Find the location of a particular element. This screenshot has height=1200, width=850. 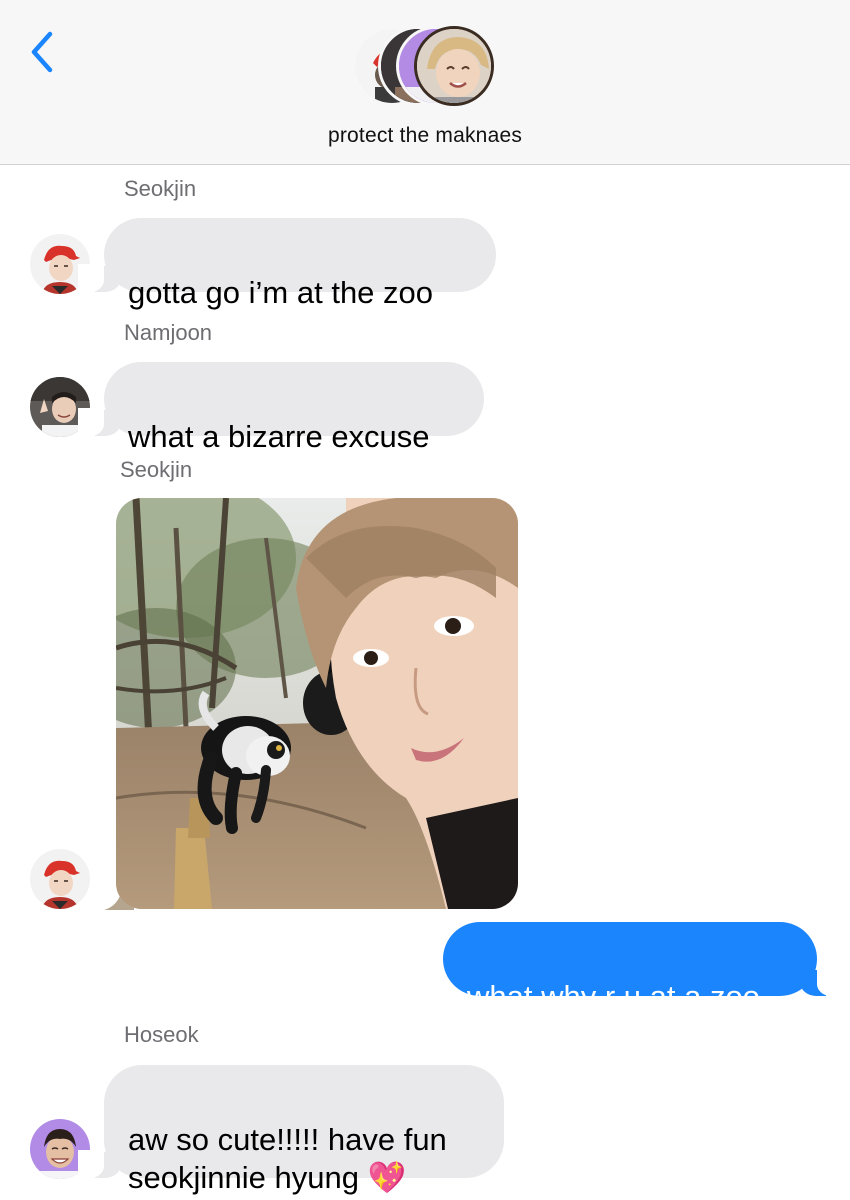

seokjin-avatar is located at coordinates (60, 879).